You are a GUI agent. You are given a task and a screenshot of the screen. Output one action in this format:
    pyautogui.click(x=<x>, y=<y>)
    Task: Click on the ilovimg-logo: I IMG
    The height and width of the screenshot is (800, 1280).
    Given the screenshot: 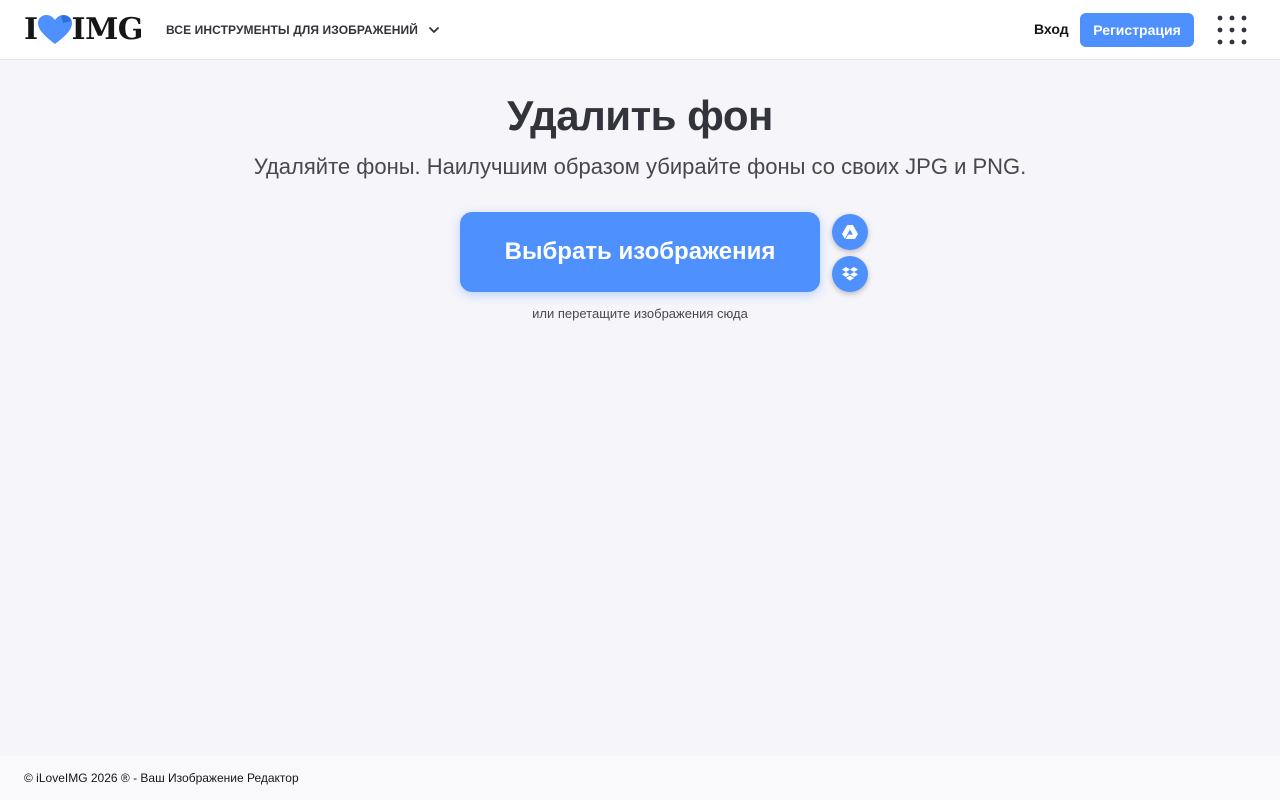 What is the action you would take?
    pyautogui.click(x=83, y=30)
    